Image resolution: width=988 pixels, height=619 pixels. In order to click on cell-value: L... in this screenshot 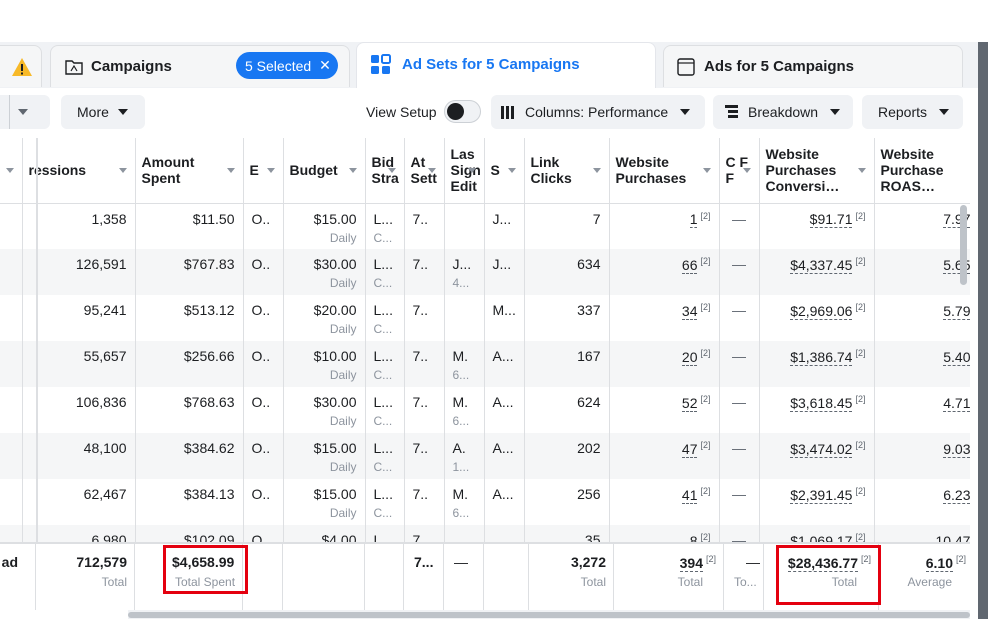, I will do `click(383, 218)`.